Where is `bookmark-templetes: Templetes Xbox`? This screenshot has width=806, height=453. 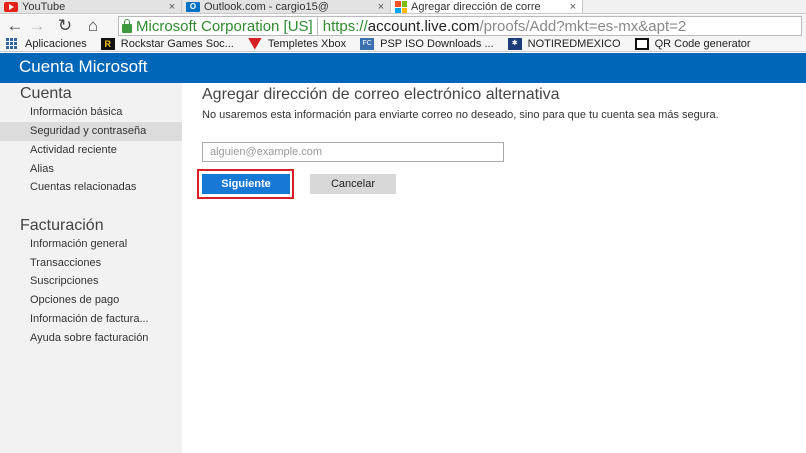
bookmark-templetes: Templetes Xbox is located at coordinates (297, 43).